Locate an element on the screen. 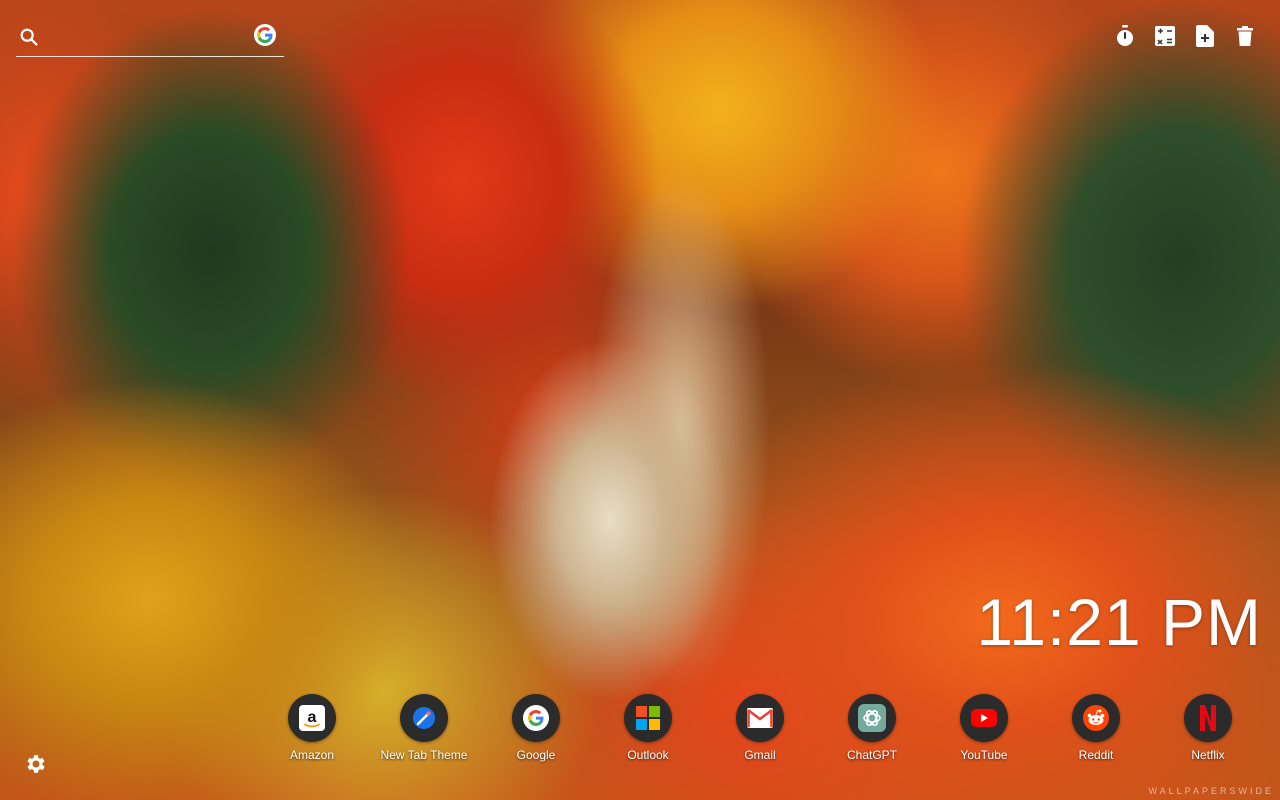 The height and width of the screenshot is (800, 1280). netflix-icon is located at coordinates (1208, 718).